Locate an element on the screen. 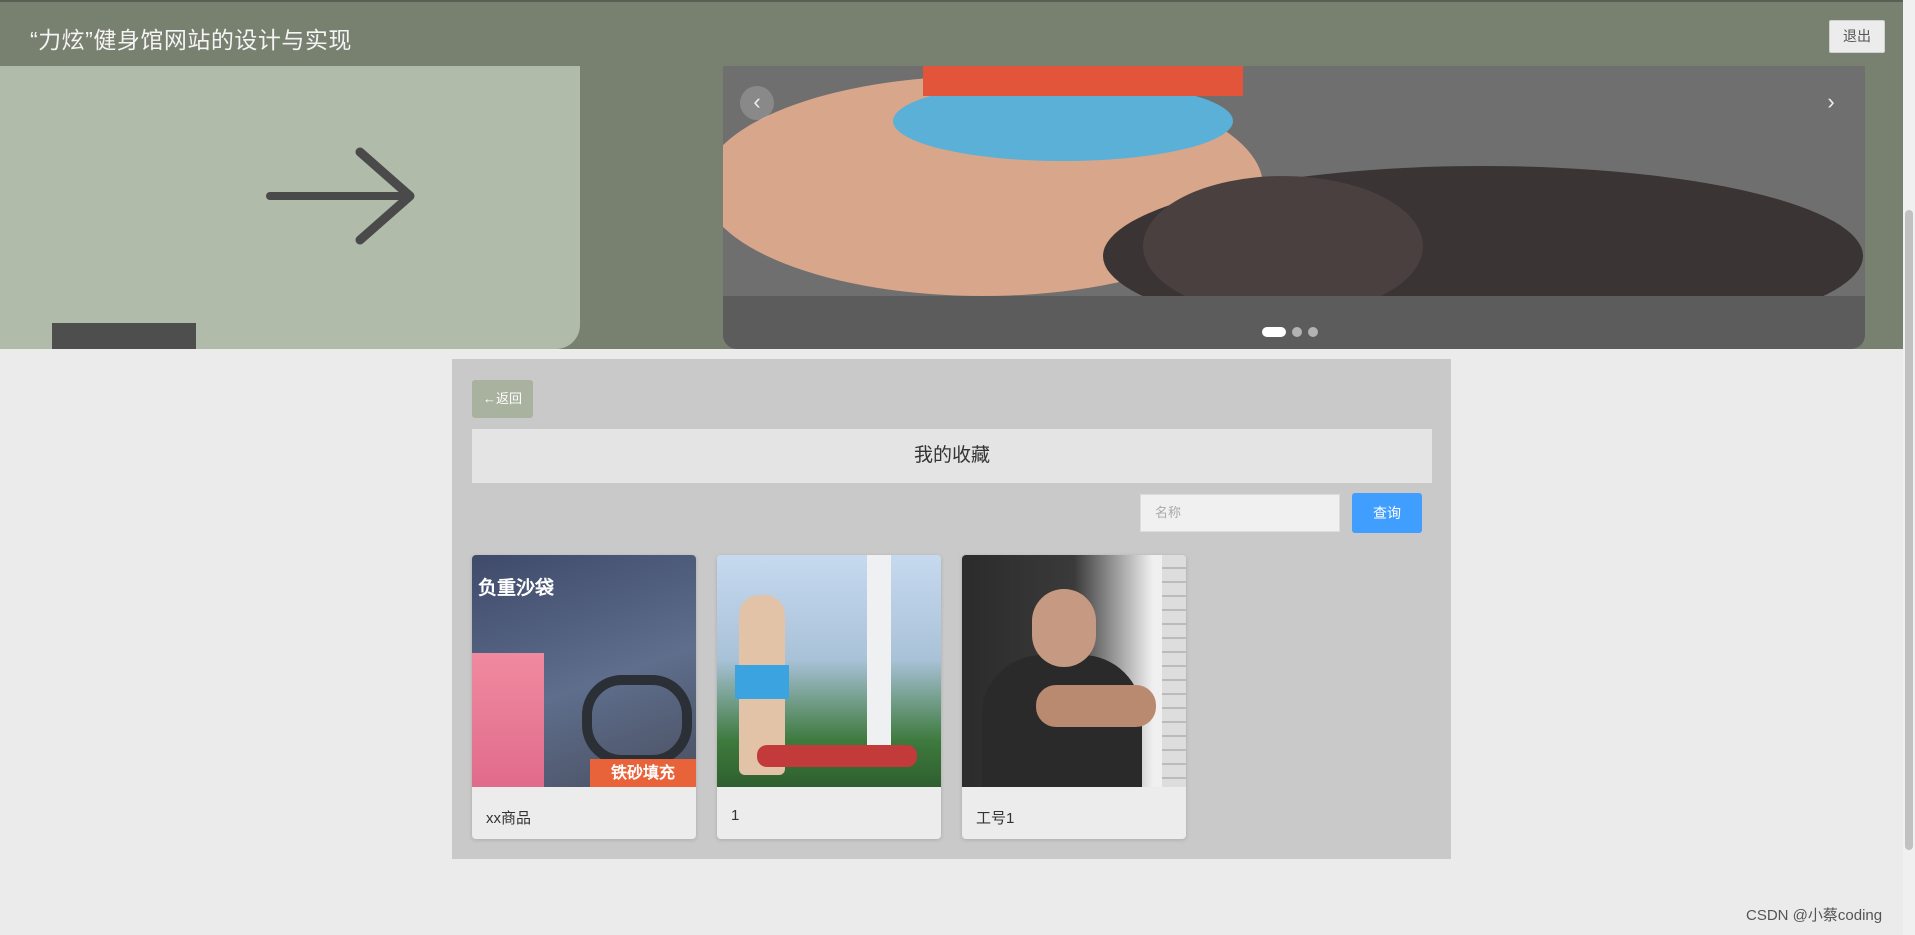  favorite-card: 1 is located at coordinates (829, 697).